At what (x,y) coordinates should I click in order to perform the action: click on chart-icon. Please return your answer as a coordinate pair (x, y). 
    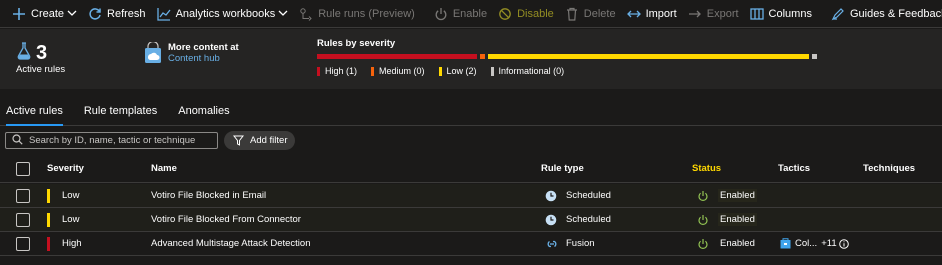
    Looking at the image, I should click on (164, 14).